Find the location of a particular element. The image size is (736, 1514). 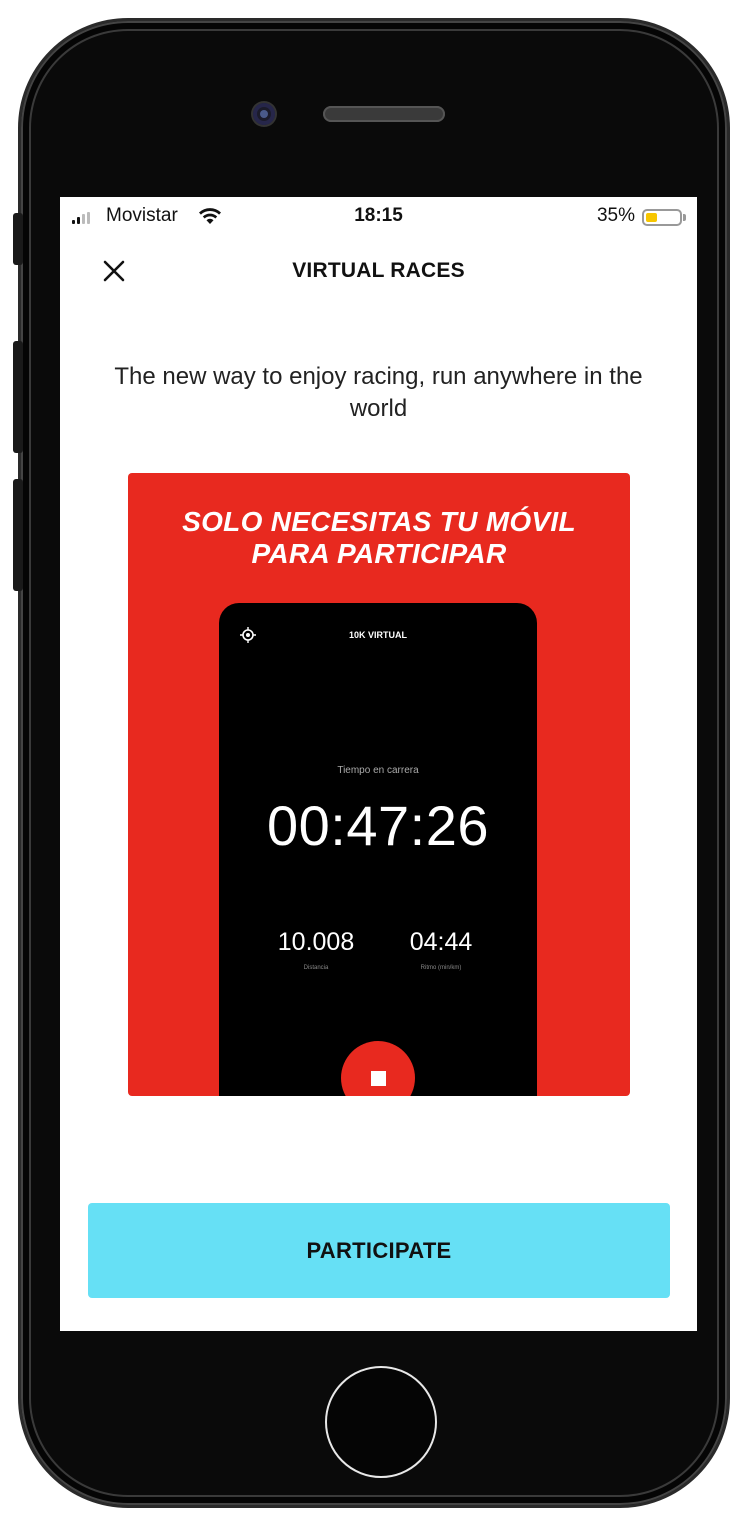

battery-percent: 35% is located at coordinates (615, 215).